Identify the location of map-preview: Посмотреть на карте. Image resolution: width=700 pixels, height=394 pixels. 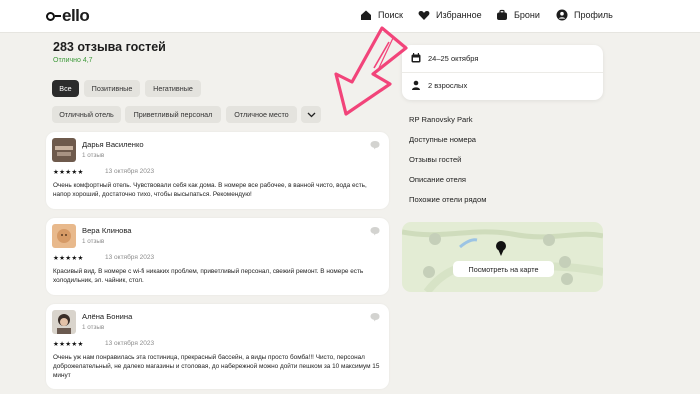
(502, 257).